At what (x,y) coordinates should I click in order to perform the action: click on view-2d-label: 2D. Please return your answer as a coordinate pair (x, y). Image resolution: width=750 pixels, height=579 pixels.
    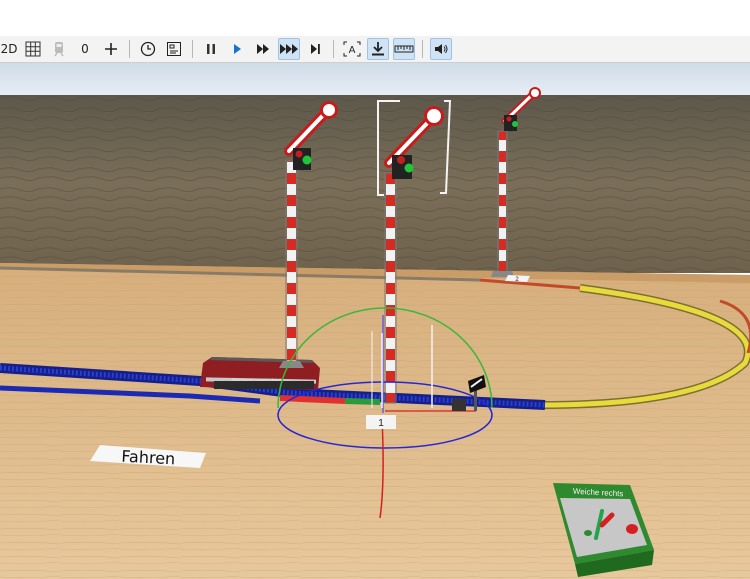
    Looking at the image, I should click on (9, 49).